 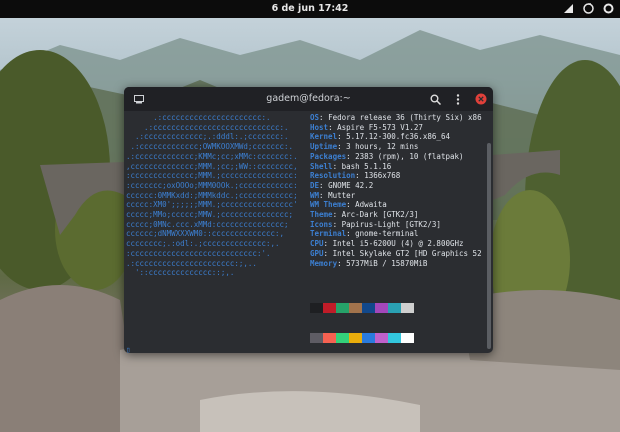 What do you see at coordinates (458, 99) in the screenshot?
I see `menu-icon` at bounding box center [458, 99].